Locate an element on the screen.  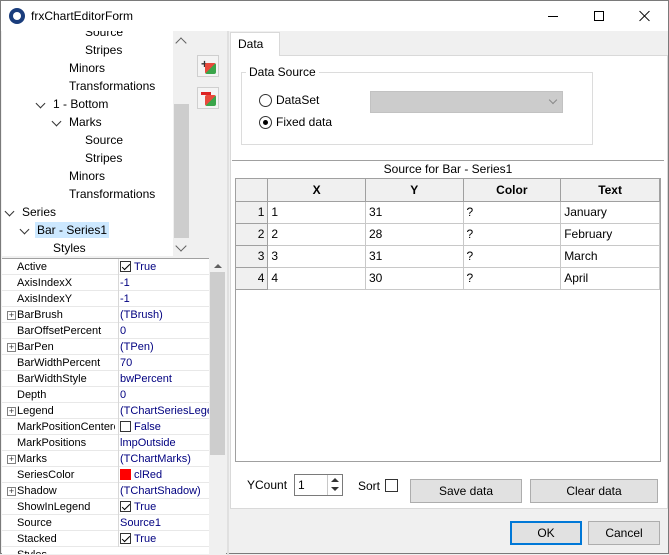
table-row: 1 1 31? January is located at coordinates (448, 212).